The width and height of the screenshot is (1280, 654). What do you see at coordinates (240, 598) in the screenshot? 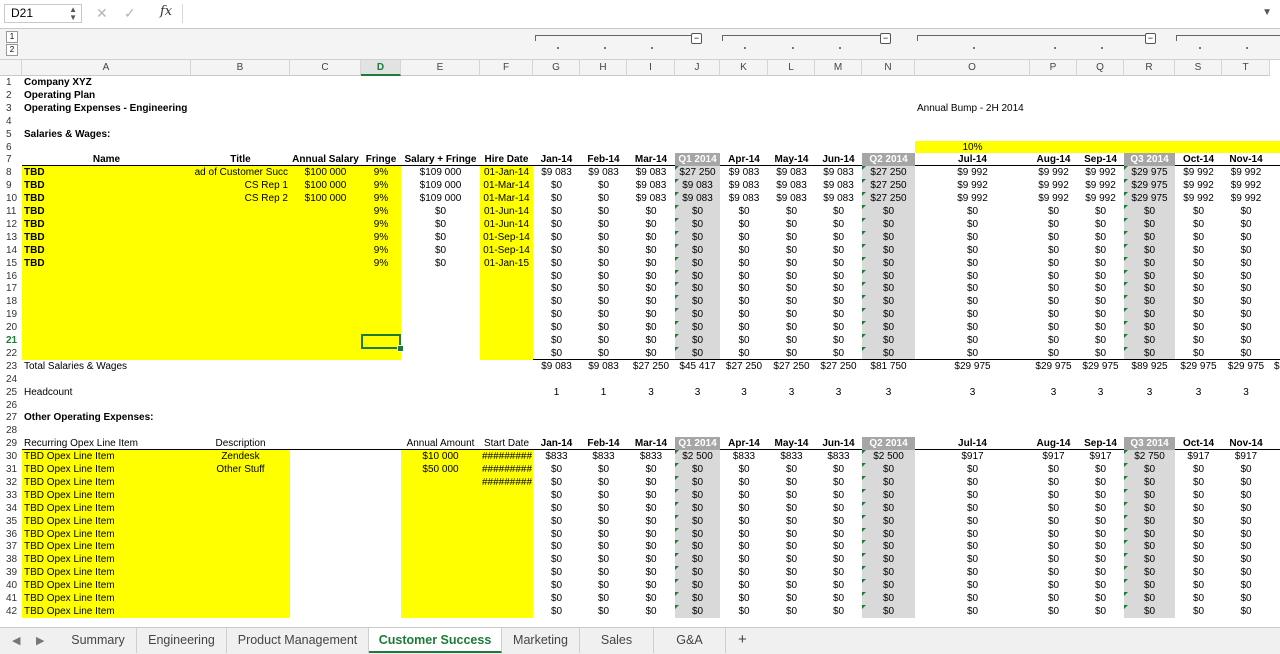
I see `cell-B41` at bounding box center [240, 598].